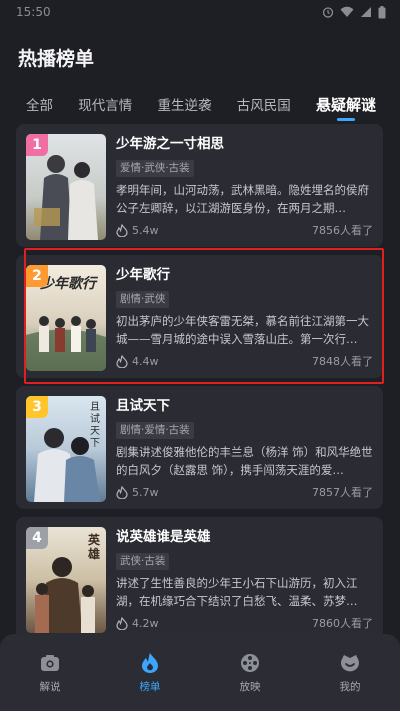 This screenshot has height=711, width=400. Describe the element at coordinates (350, 673) in the screenshot. I see `nav-item-profile: 我的` at that location.